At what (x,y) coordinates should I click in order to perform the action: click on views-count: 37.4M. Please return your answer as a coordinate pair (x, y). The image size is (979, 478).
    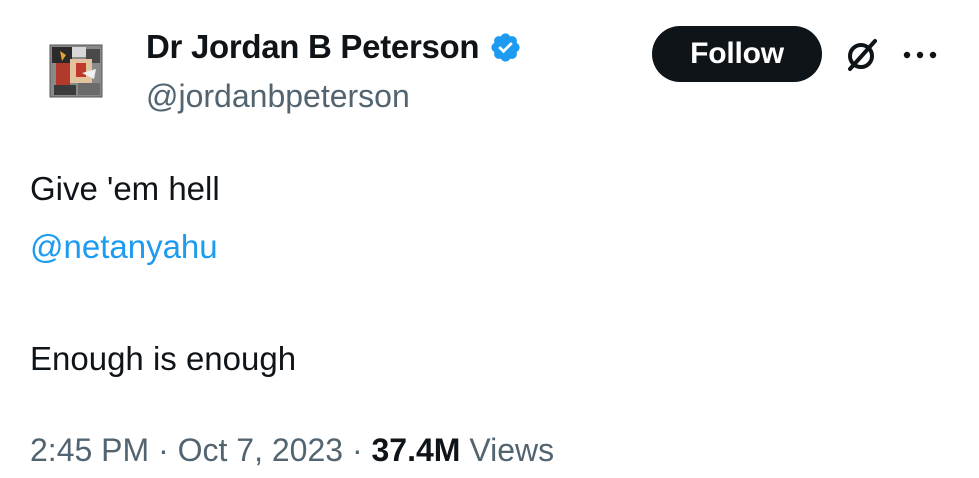
    Looking at the image, I should click on (416, 450).